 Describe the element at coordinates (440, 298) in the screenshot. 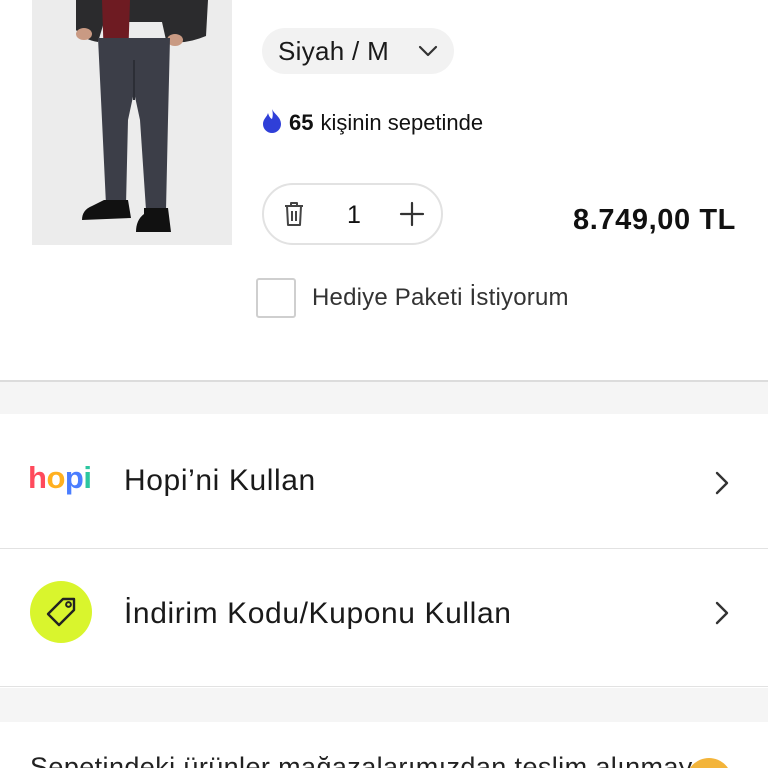

I see `gift-wrap-label: Hediye Paketi İstiyorum` at that location.